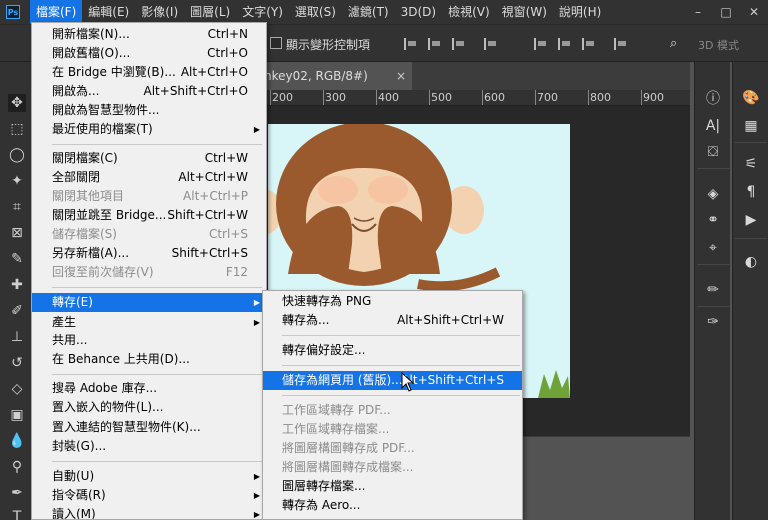 This screenshot has width=768, height=520. Describe the element at coordinates (750, 291) in the screenshot. I see `panel-dock-right: 🎨 ▦ ⚟ ¶ ▶ ◐` at that location.